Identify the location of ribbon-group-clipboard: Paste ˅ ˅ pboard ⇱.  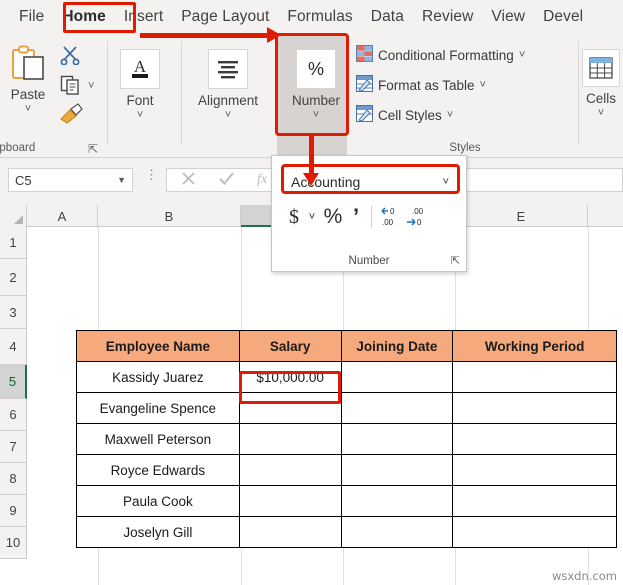
(54, 95).